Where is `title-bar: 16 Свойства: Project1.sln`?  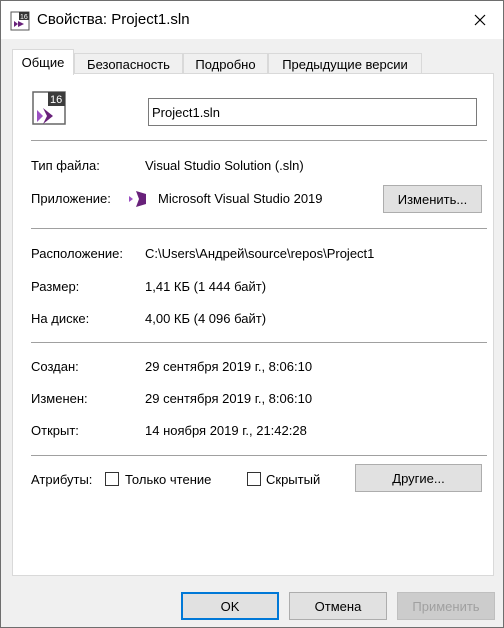
title-bar: 16 Свойства: Project1.sln is located at coordinates (252, 20).